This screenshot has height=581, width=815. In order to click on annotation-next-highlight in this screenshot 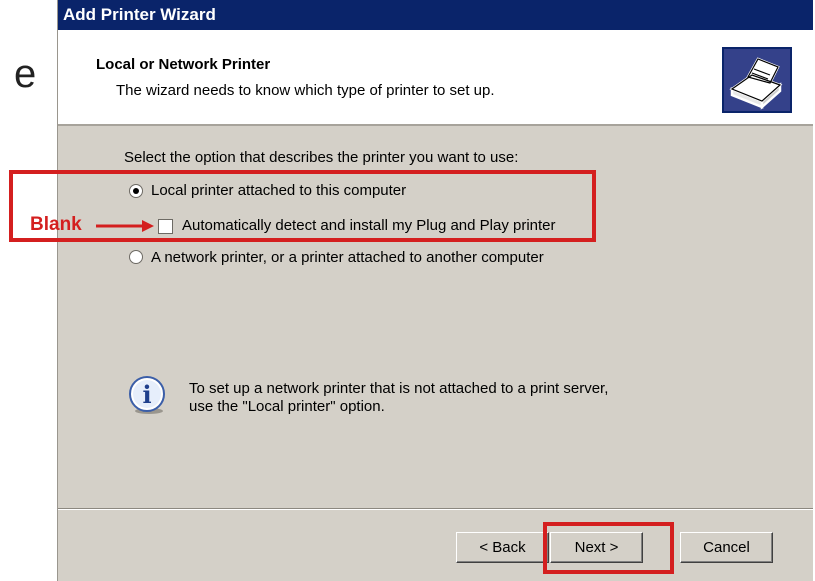, I will do `click(608, 548)`.